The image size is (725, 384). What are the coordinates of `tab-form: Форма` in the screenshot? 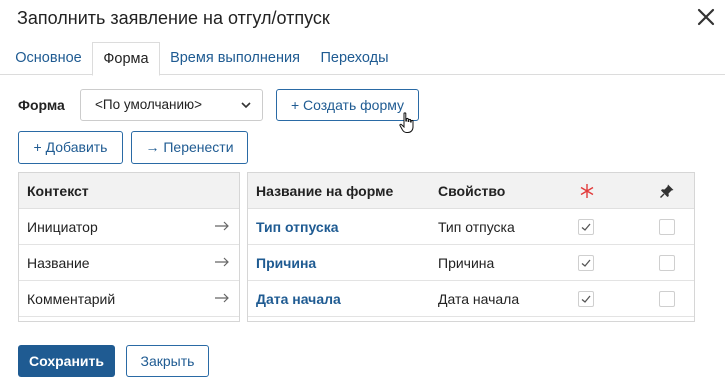 It's located at (126, 59).